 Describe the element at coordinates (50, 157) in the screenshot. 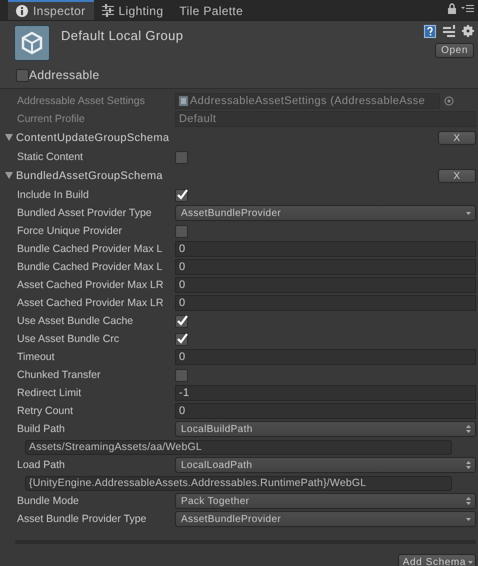

I see `field-label: Static Content` at that location.